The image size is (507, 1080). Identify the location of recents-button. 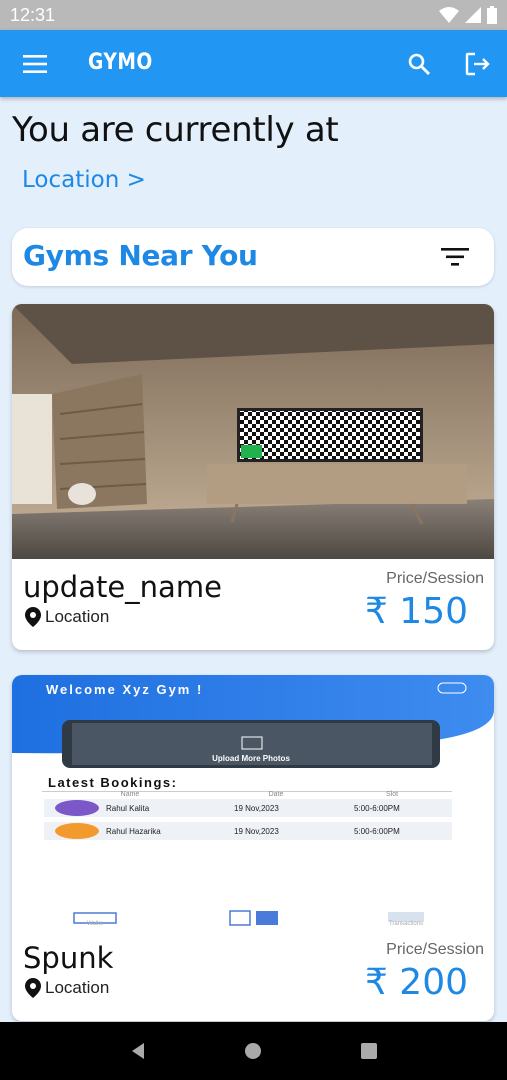
(369, 1051).